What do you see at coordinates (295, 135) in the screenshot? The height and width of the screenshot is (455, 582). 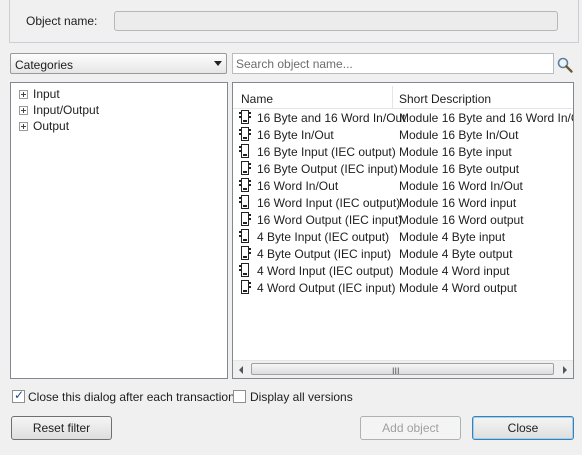 I see `row-name: 16 Byte In/Out` at bounding box center [295, 135].